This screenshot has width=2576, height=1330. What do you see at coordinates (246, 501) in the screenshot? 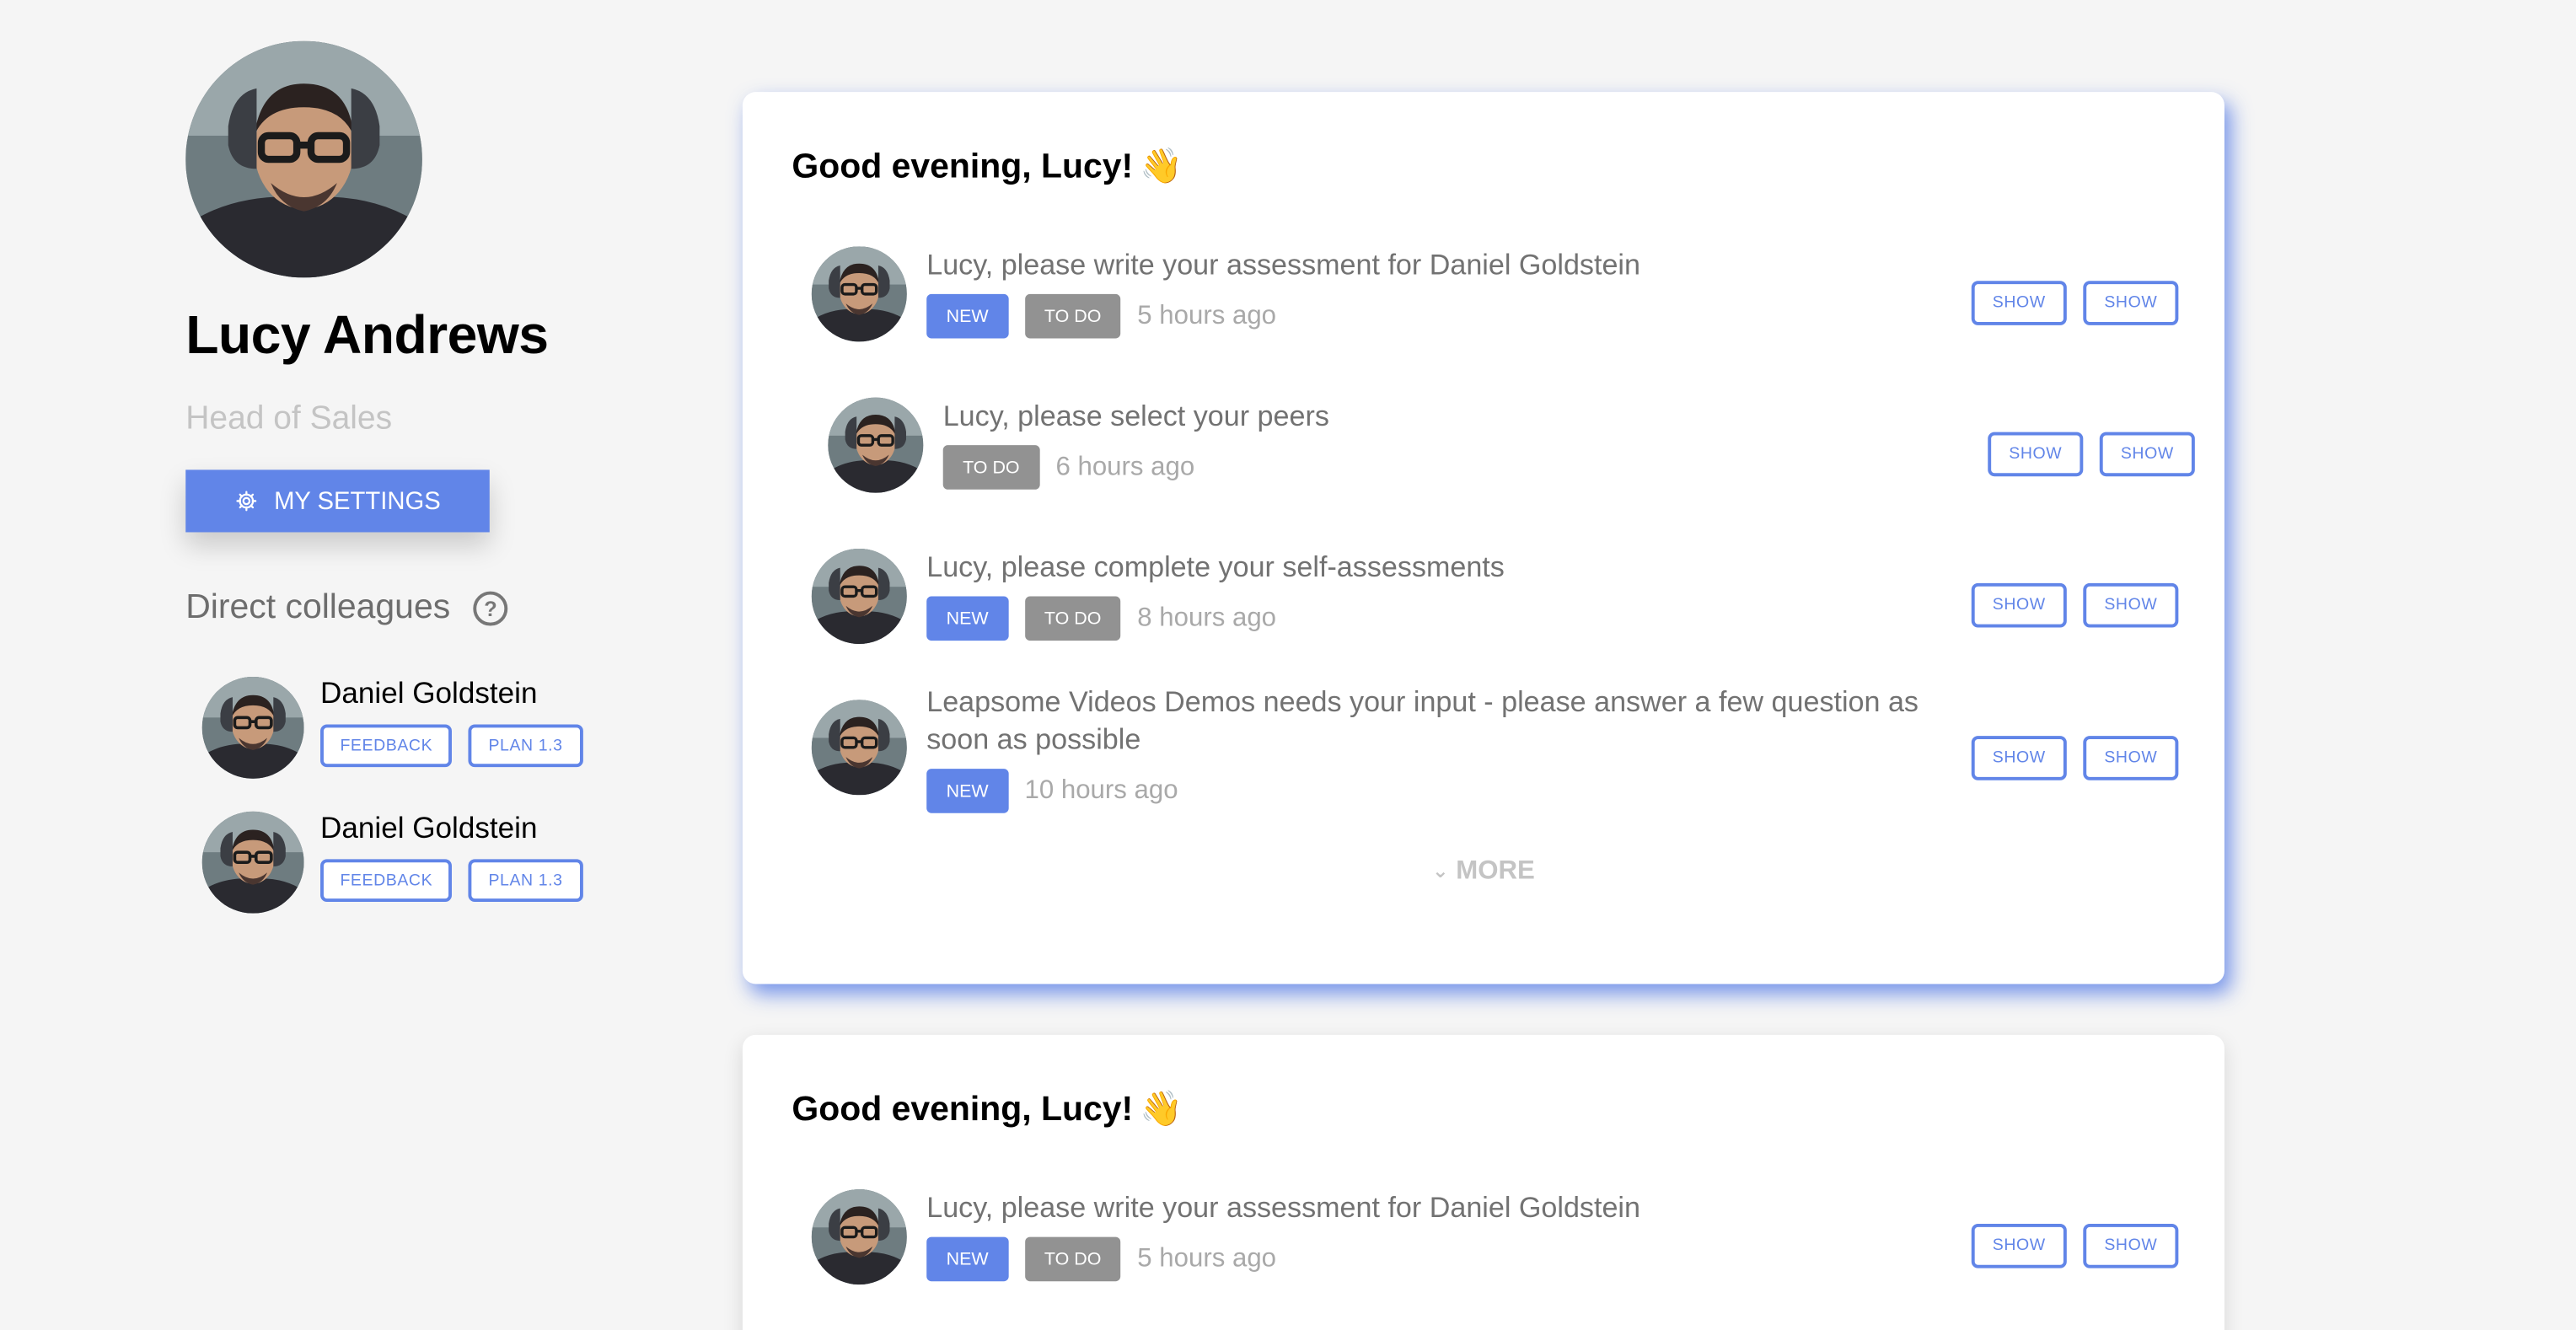
I see `gear-icon` at bounding box center [246, 501].